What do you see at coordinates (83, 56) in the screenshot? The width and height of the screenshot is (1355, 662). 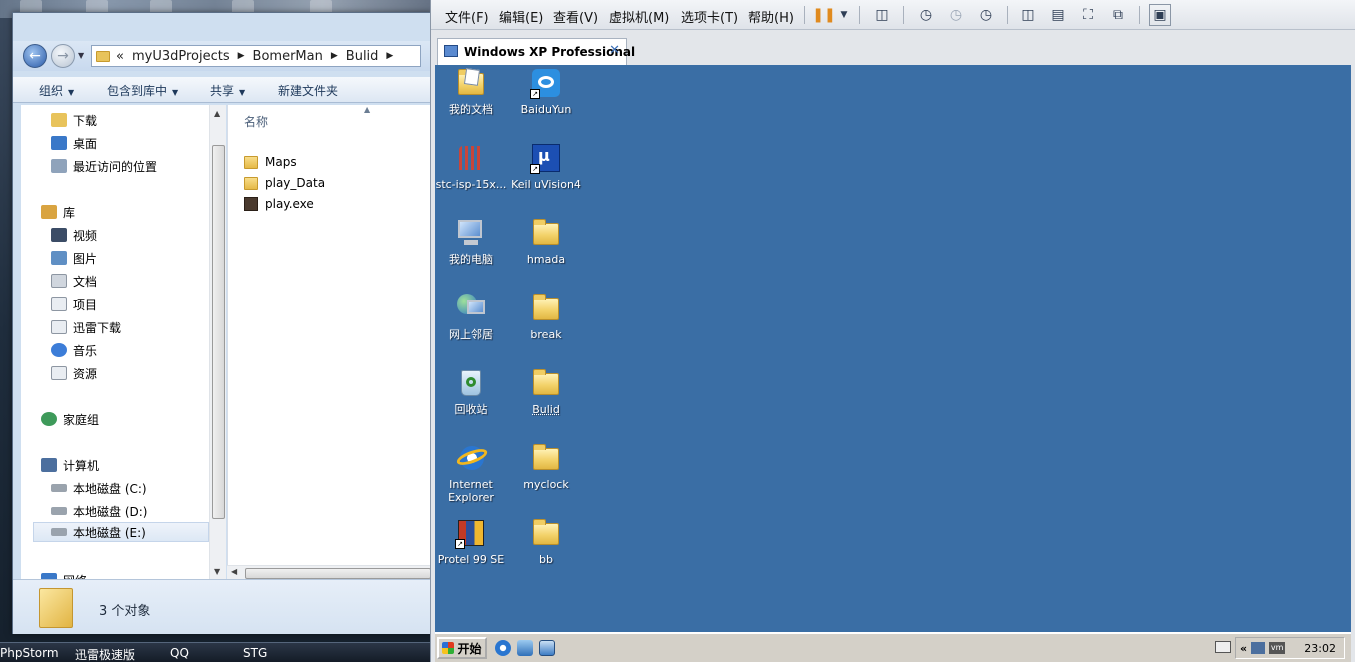 I see `recent-pages-dropdown: ▼` at bounding box center [83, 56].